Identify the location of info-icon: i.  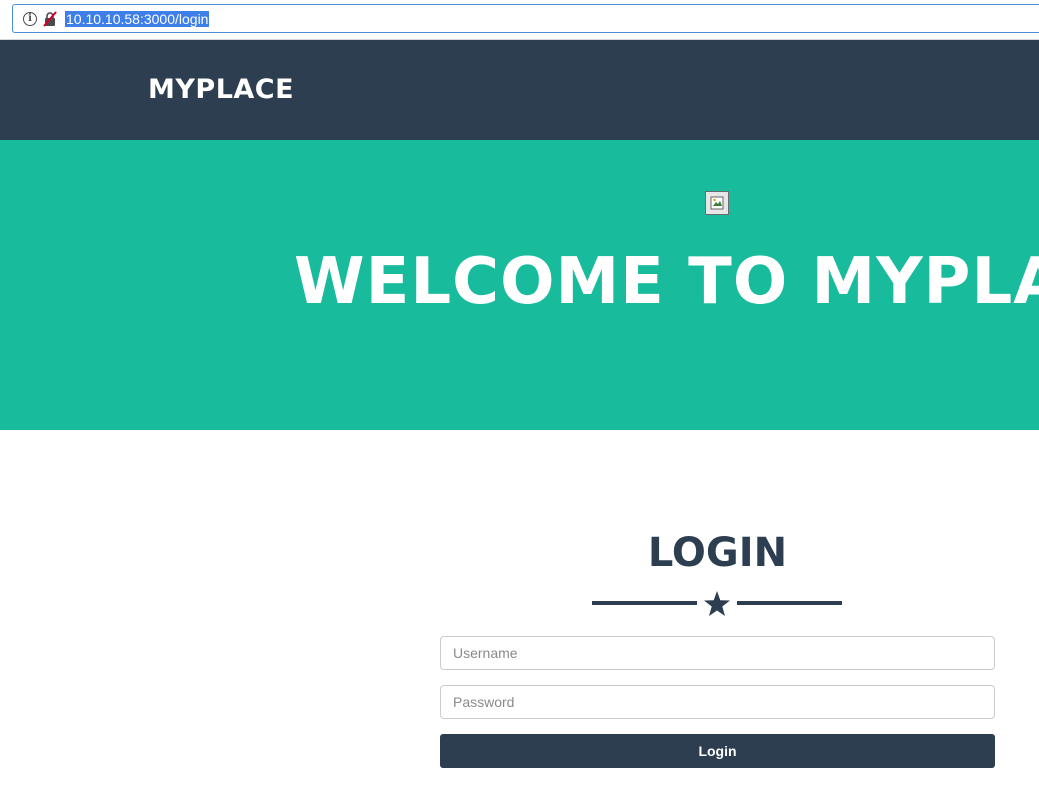
(30, 18).